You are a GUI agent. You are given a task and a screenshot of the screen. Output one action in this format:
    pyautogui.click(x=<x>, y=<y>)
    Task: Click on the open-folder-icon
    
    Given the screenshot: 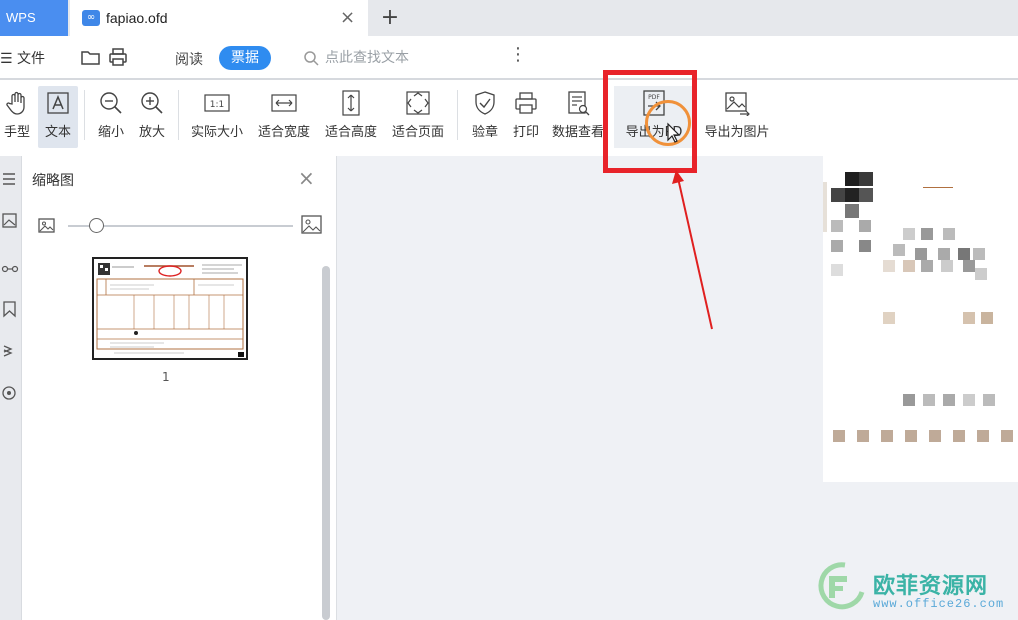 What is the action you would take?
    pyautogui.click(x=91, y=57)
    